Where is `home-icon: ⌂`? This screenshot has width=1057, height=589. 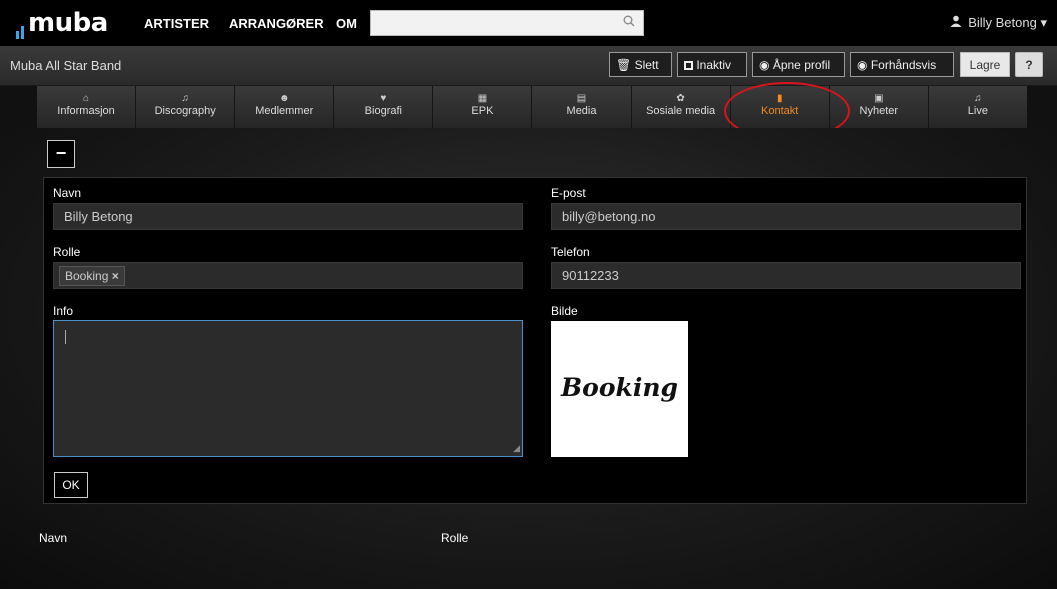
home-icon: ⌂ is located at coordinates (86, 98).